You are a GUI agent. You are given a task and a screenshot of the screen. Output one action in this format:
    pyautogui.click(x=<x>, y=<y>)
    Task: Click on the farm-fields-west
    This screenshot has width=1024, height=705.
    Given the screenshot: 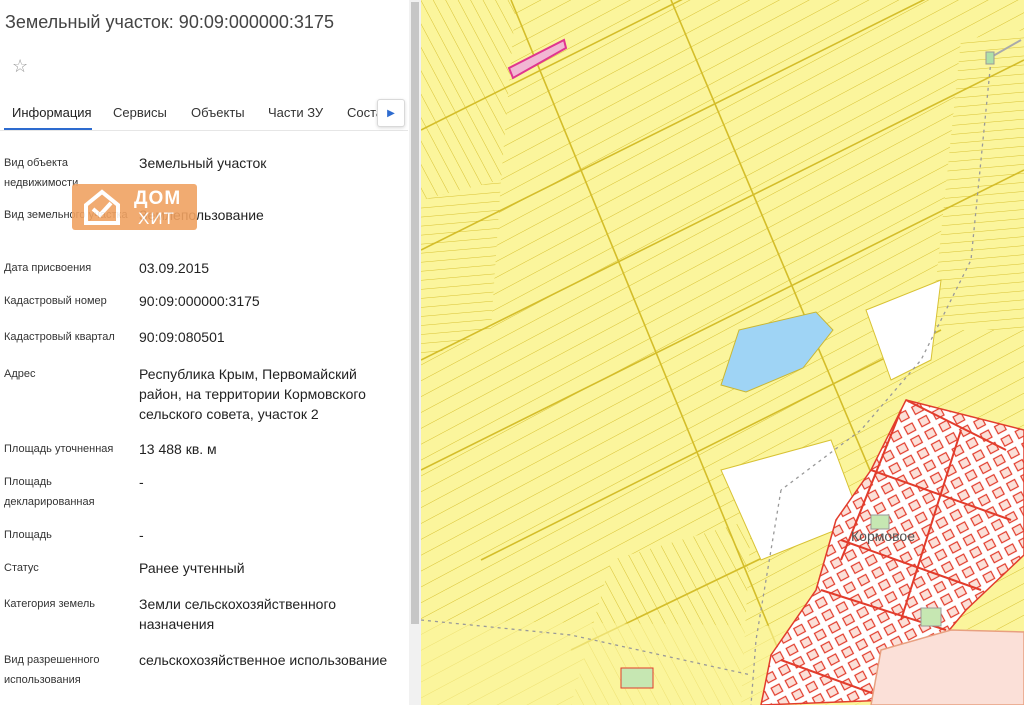 What is the action you would take?
    pyautogui.click(x=468, y=100)
    